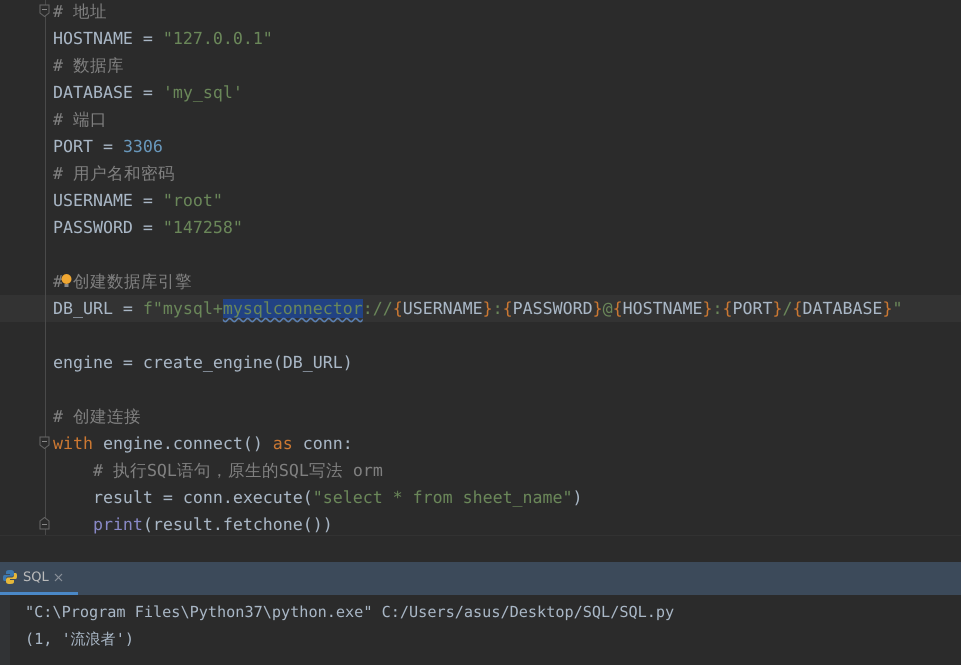 The height and width of the screenshot is (665, 961). What do you see at coordinates (350, 612) in the screenshot?
I see `console-output-line: "C:\Program Files\Python37\python.exe" C:/Users/asus/Desktop/SQL/SQL.py` at bounding box center [350, 612].